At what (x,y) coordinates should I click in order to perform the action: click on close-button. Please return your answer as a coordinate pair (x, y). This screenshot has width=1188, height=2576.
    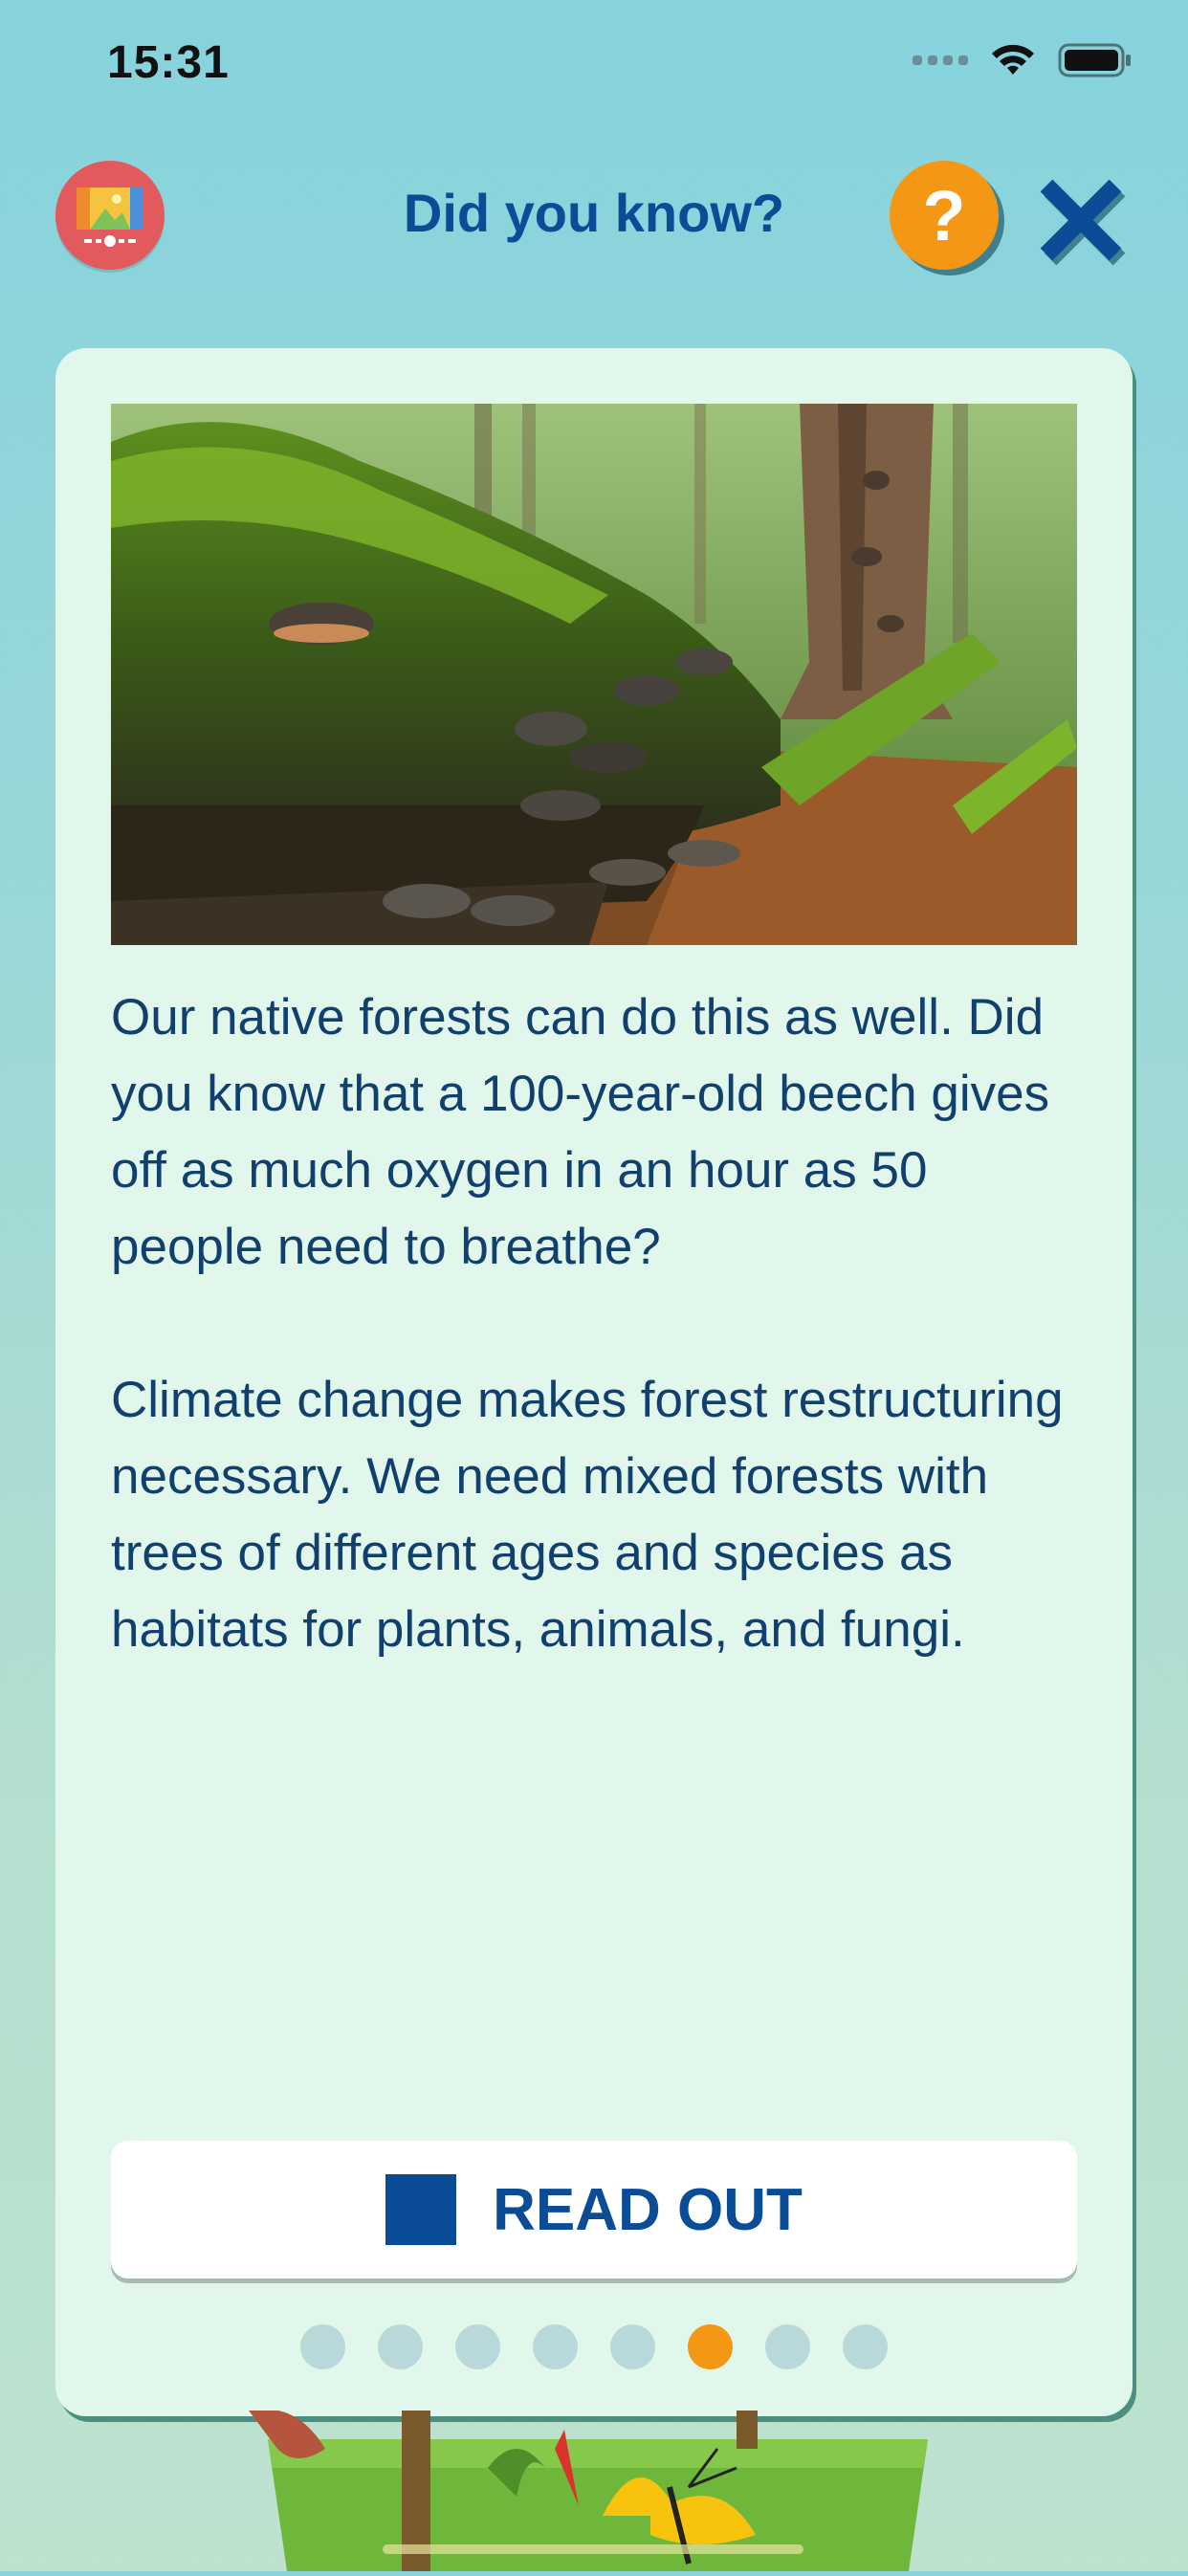
    Looking at the image, I should click on (1081, 220).